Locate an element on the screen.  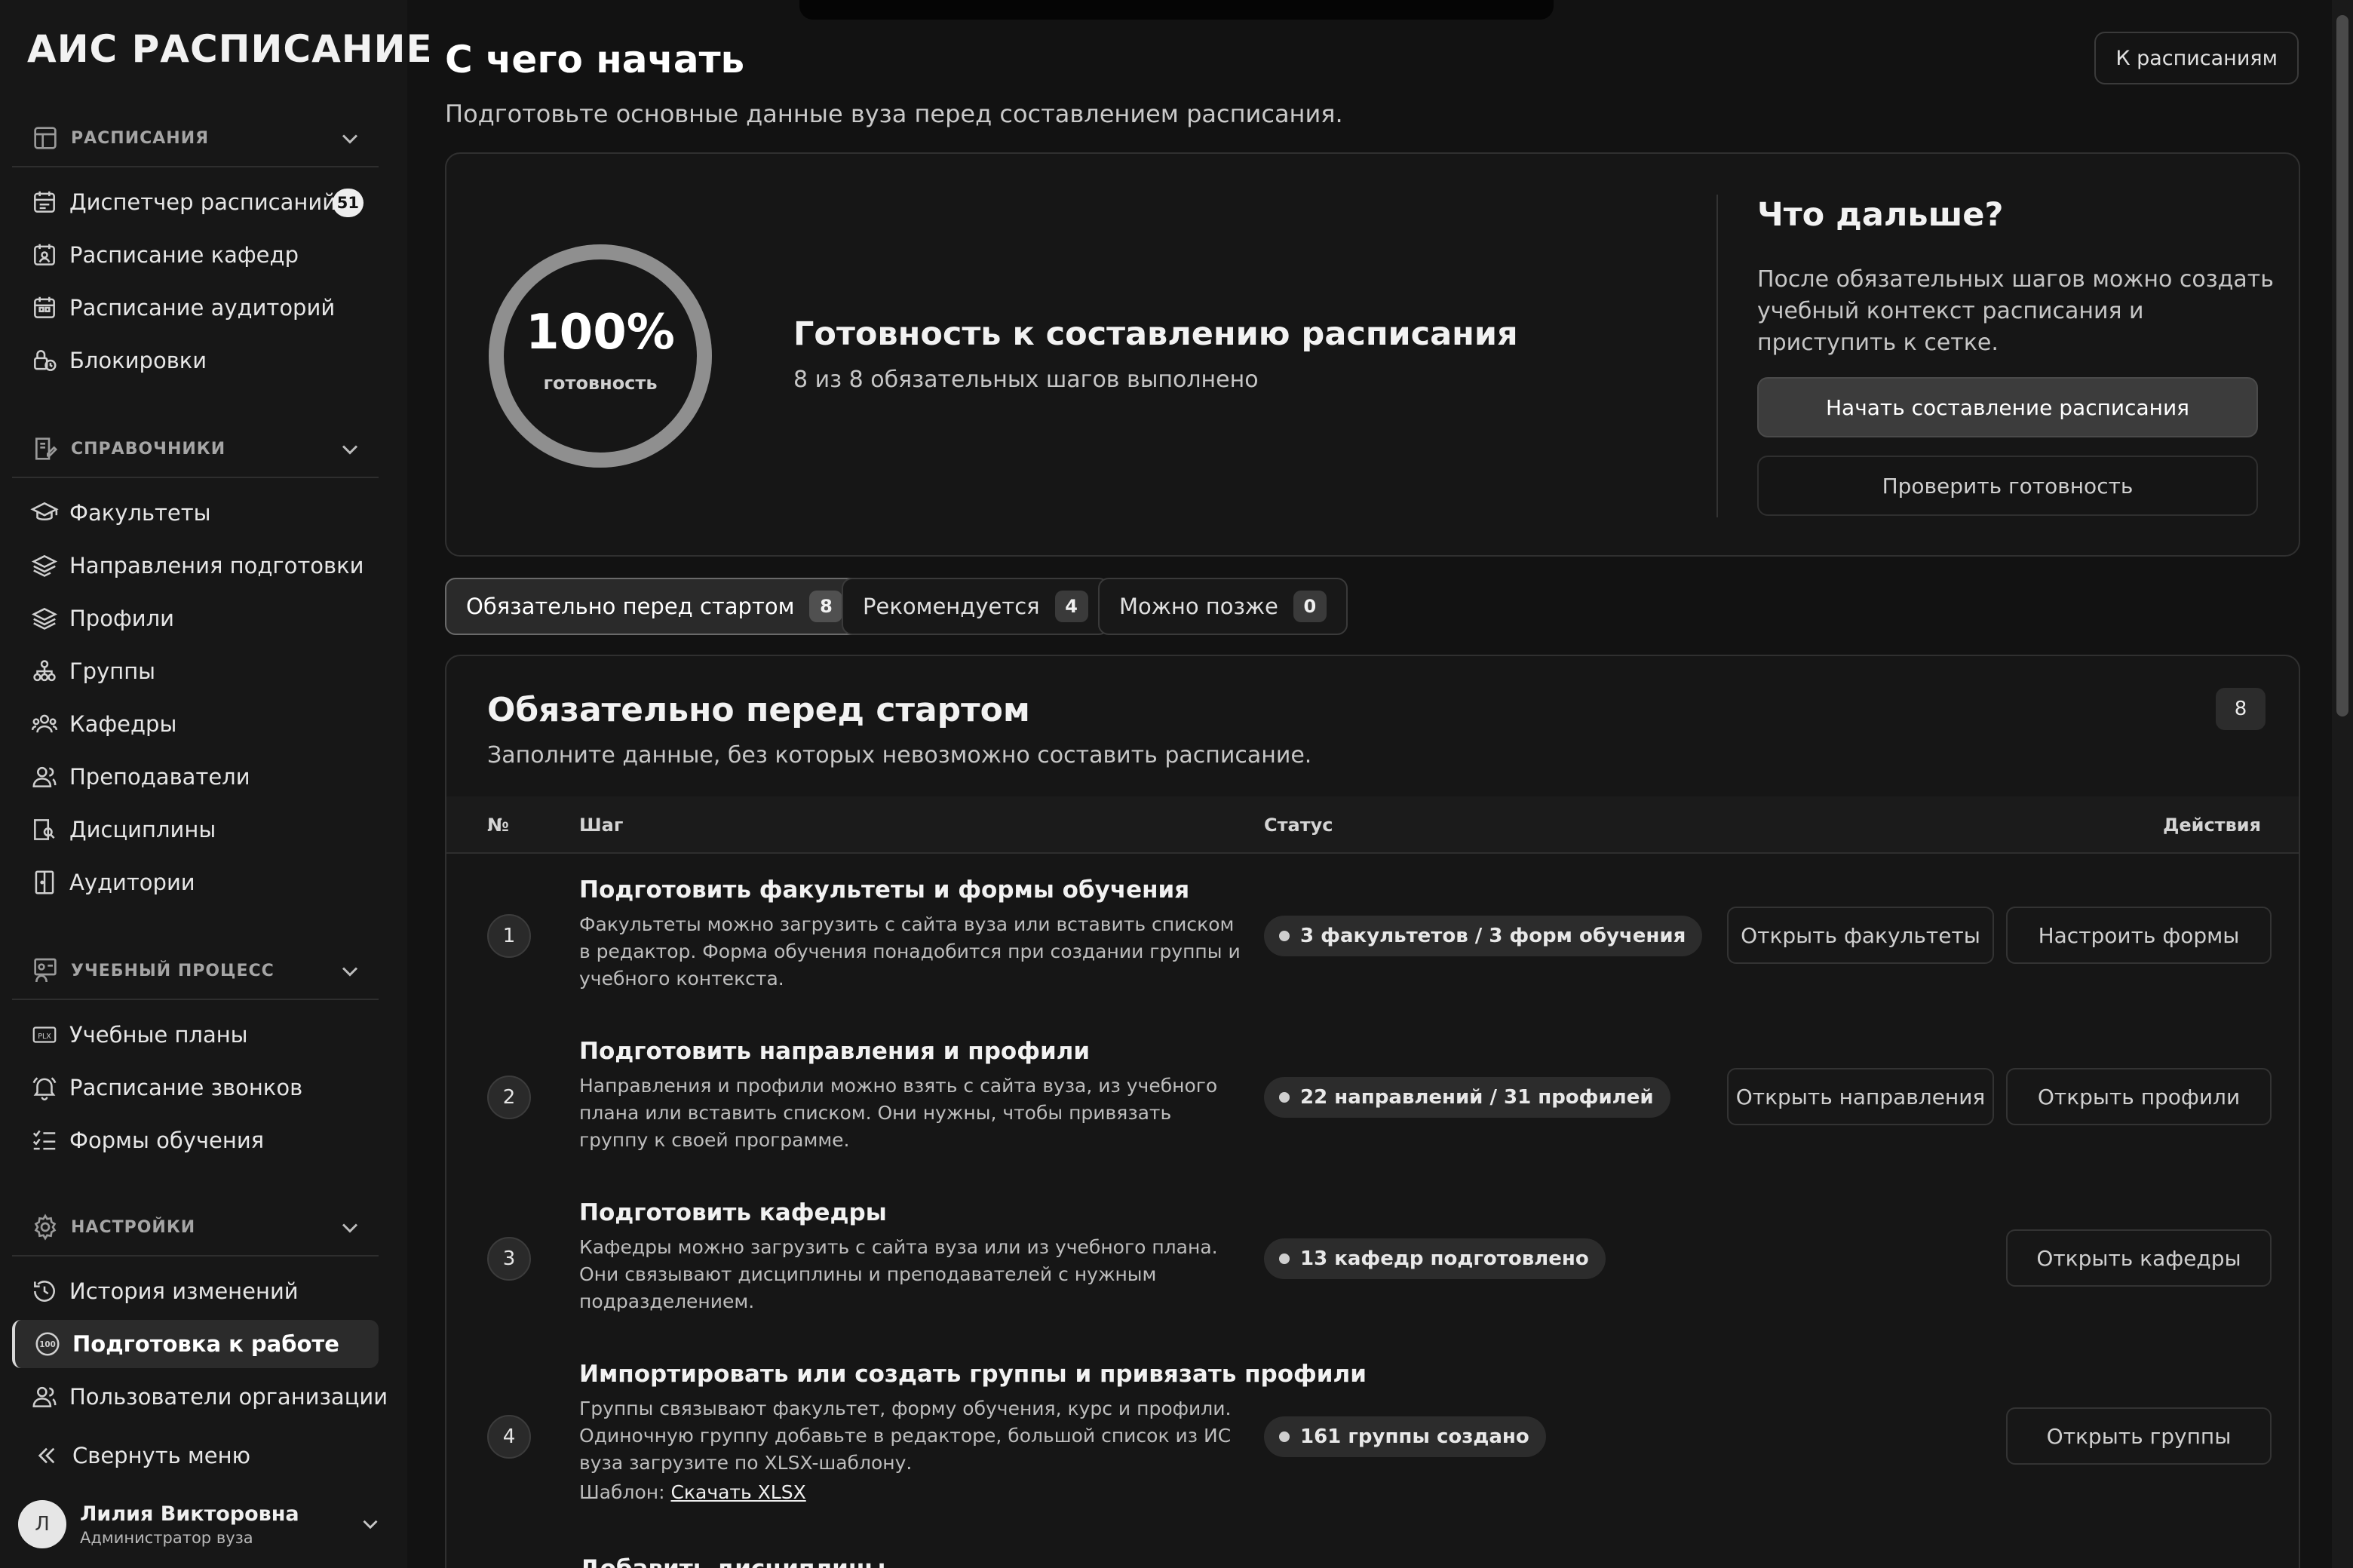
scrollbar is located at coordinates (2342, 784).